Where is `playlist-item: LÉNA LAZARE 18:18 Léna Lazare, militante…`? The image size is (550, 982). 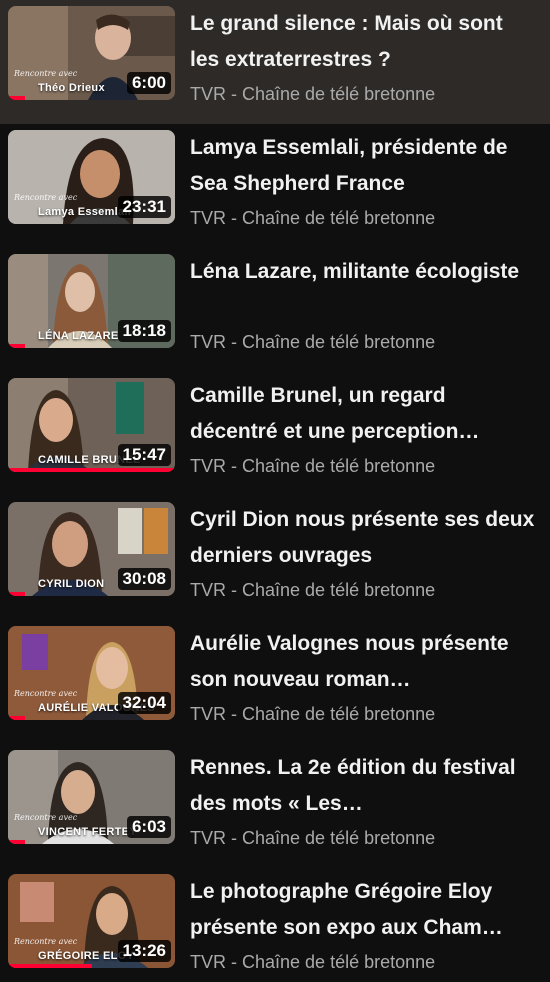 playlist-item: LÉNA LAZARE 18:18 Léna Lazare, militante… is located at coordinates (275, 310).